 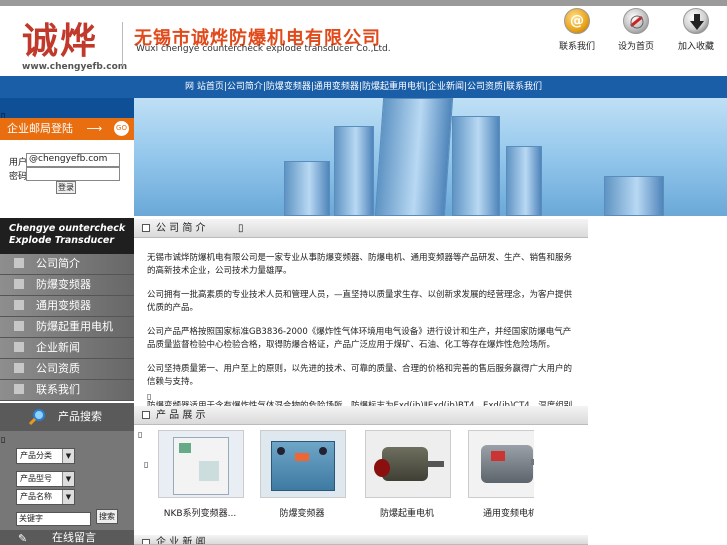 I want to click on name-select: 产品名称 ▼, so click(x=45, y=497).